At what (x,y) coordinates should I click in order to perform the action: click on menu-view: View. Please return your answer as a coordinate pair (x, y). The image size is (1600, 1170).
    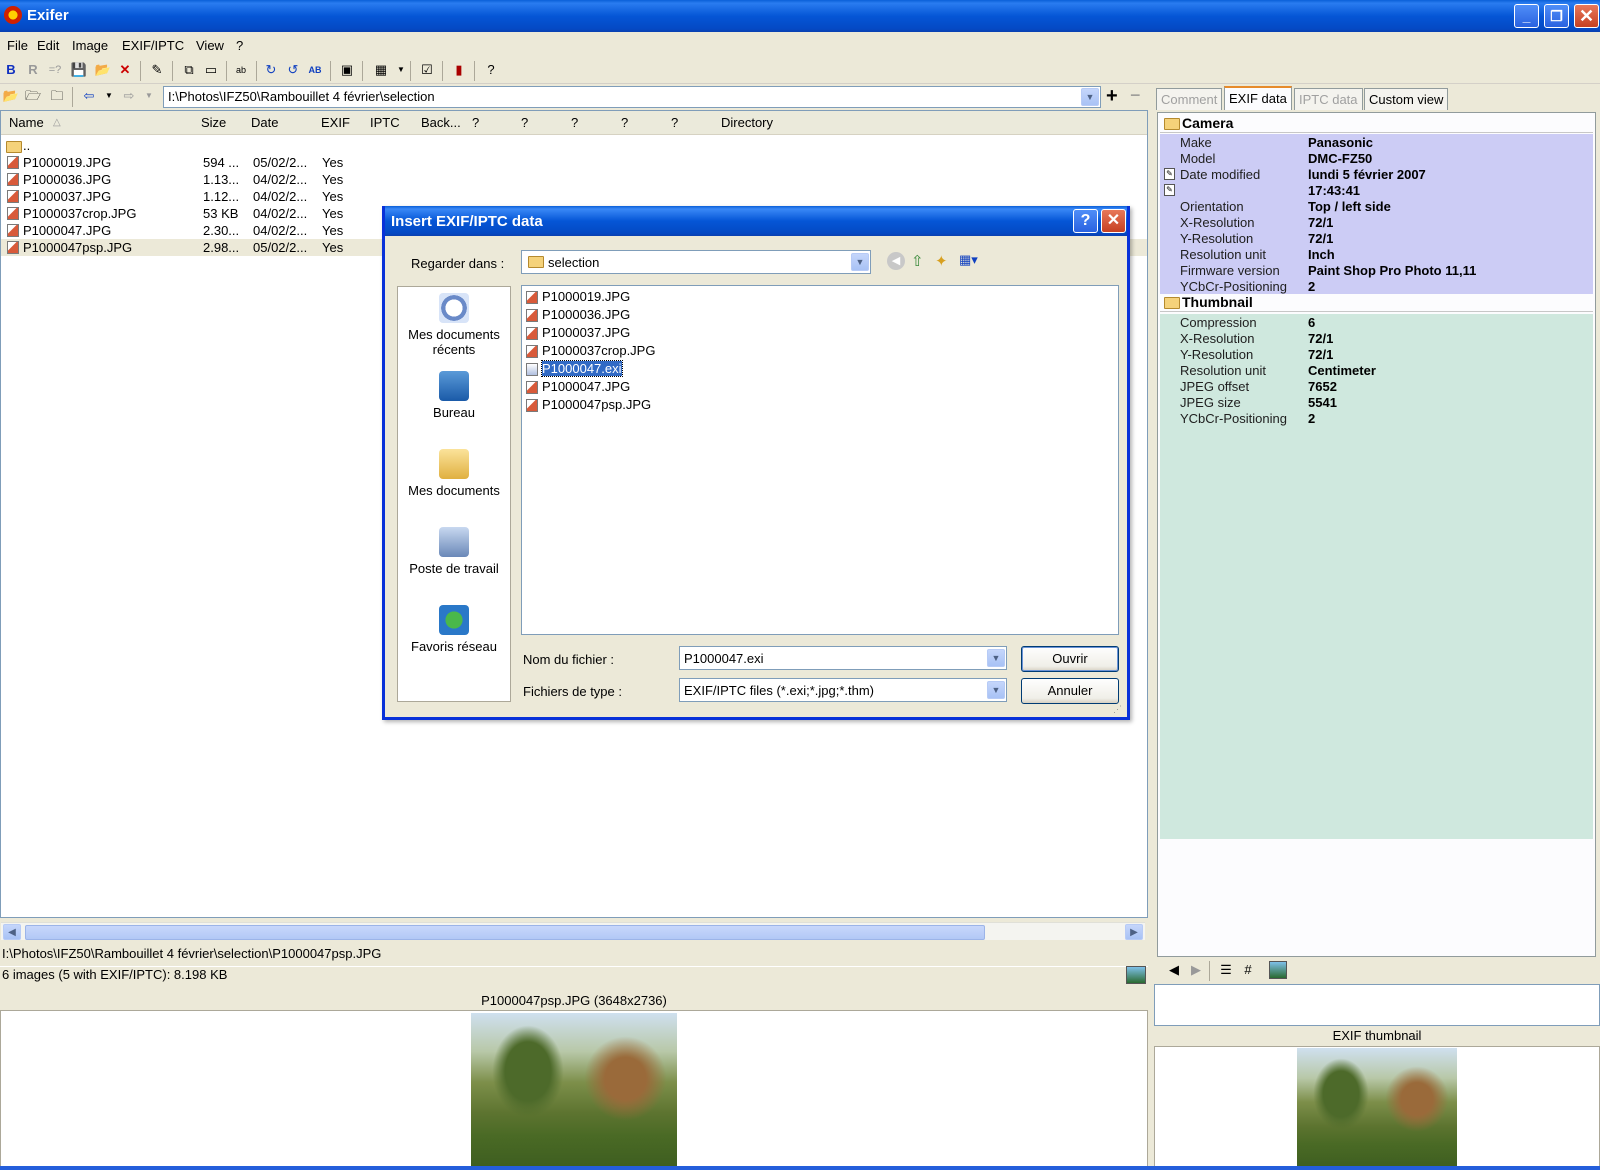
    Looking at the image, I should click on (210, 45).